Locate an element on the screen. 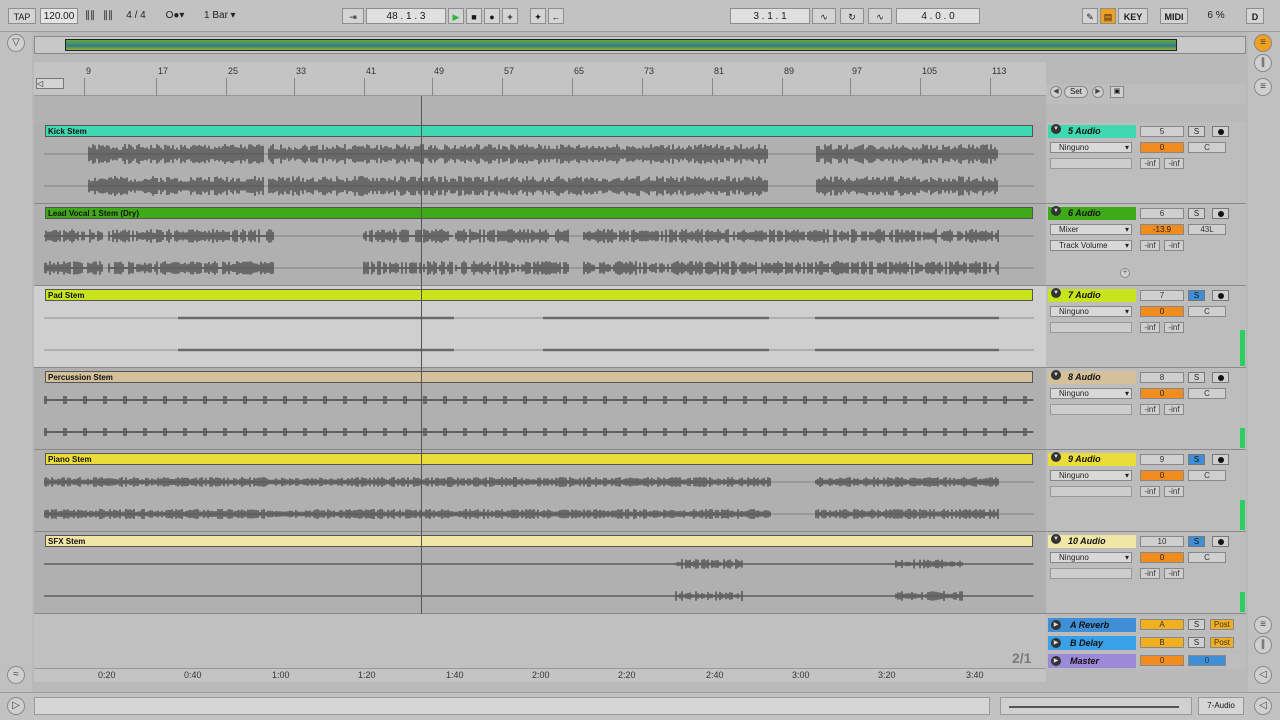 The width and height of the screenshot is (1280, 720). detail-overview is located at coordinates (1096, 706).